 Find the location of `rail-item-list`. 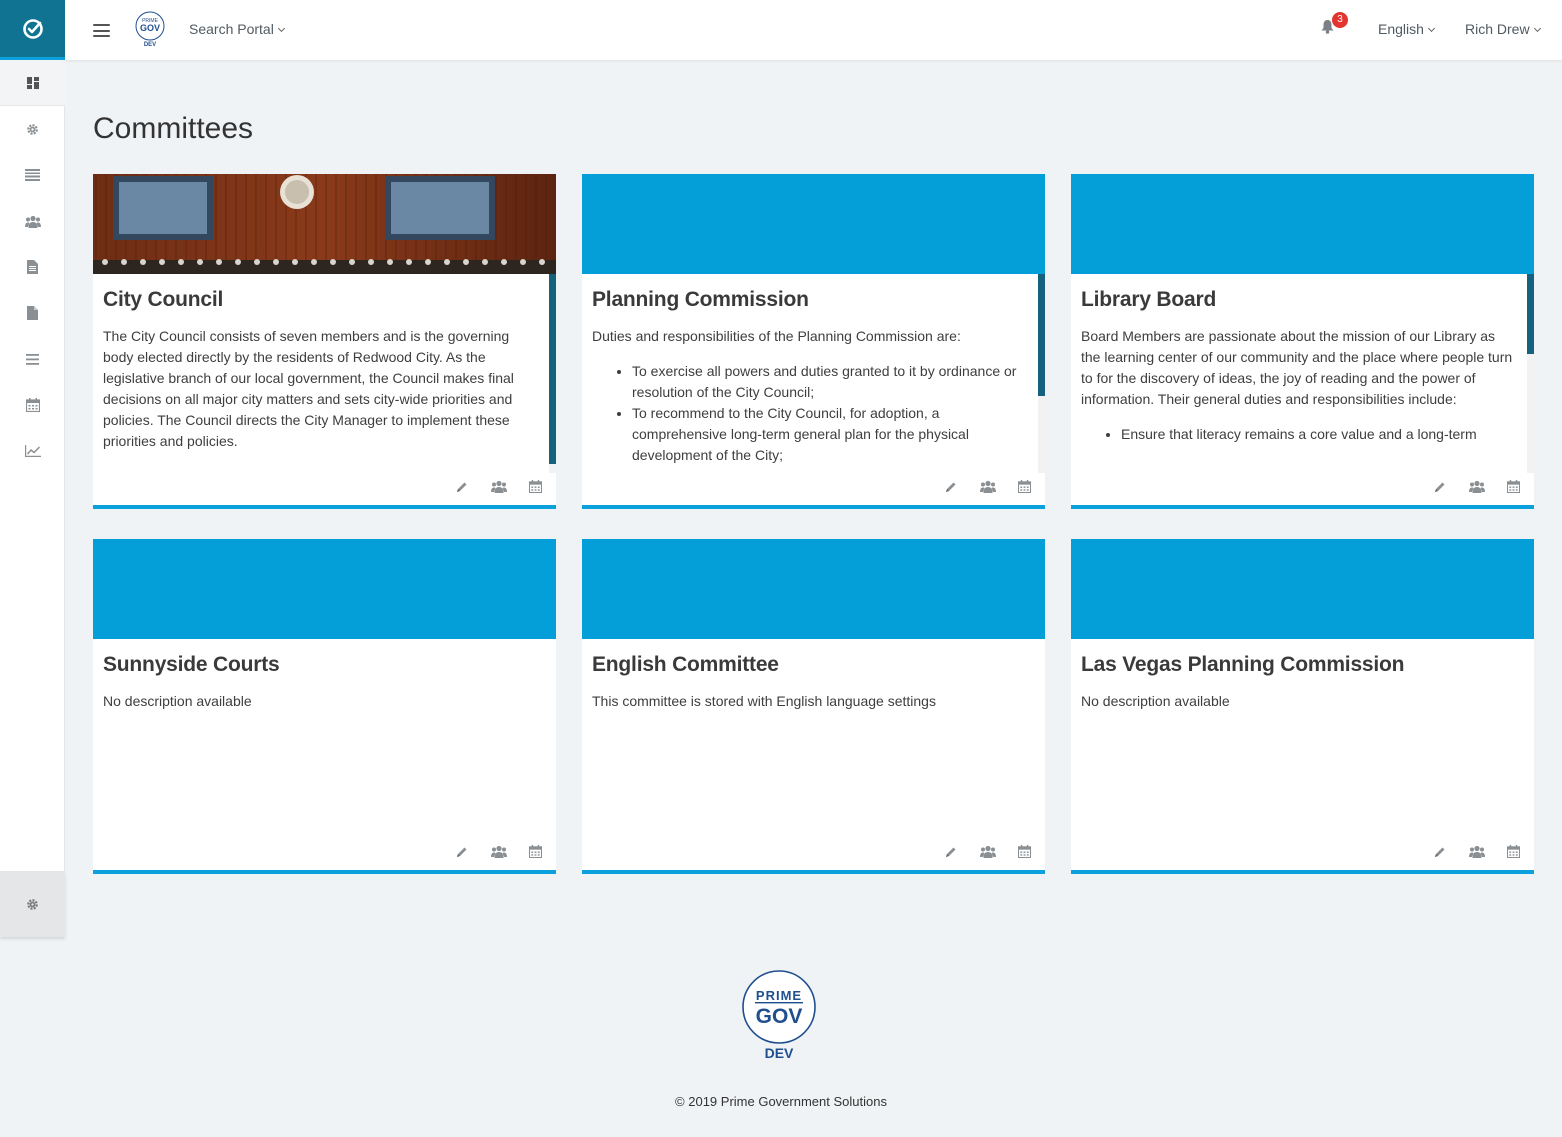

rail-item-list is located at coordinates (32, 175).